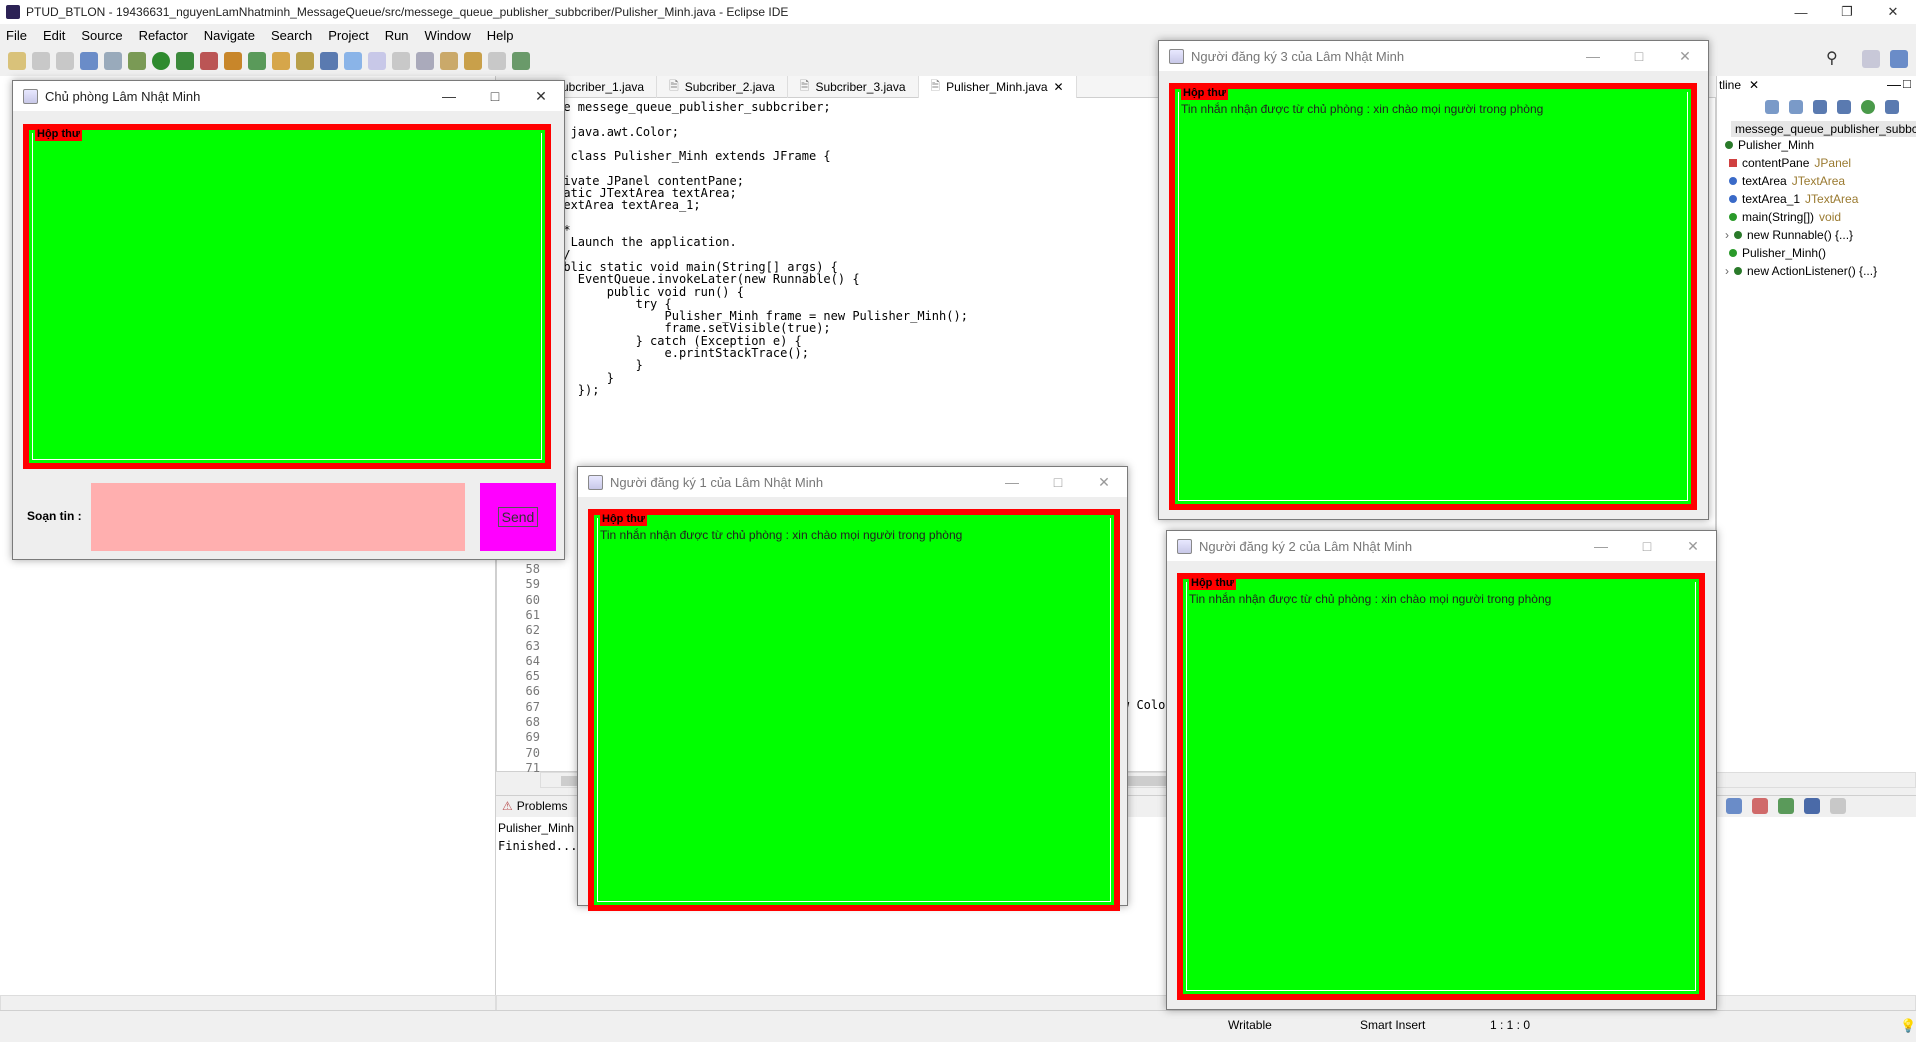 The height and width of the screenshot is (1042, 1916). What do you see at coordinates (521, 61) in the screenshot?
I see `pin-editor-icon` at bounding box center [521, 61].